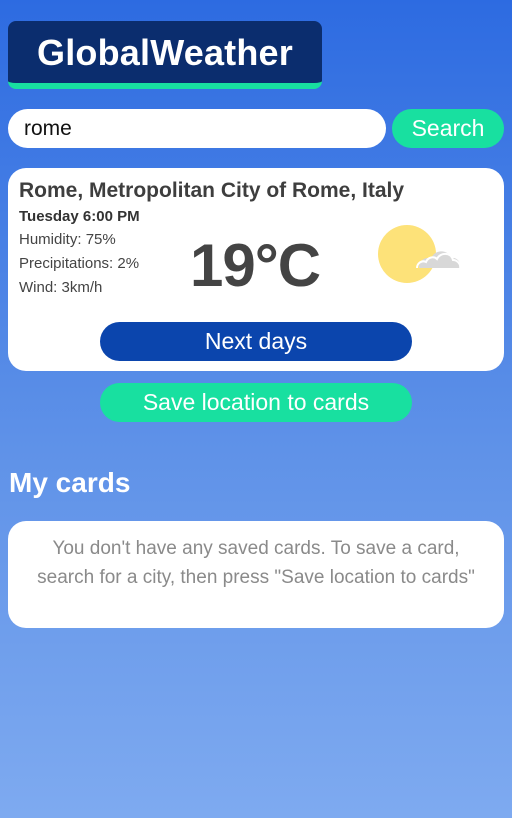 The image size is (512, 818). What do you see at coordinates (420, 254) in the screenshot?
I see `partly-sunny-icon` at bounding box center [420, 254].